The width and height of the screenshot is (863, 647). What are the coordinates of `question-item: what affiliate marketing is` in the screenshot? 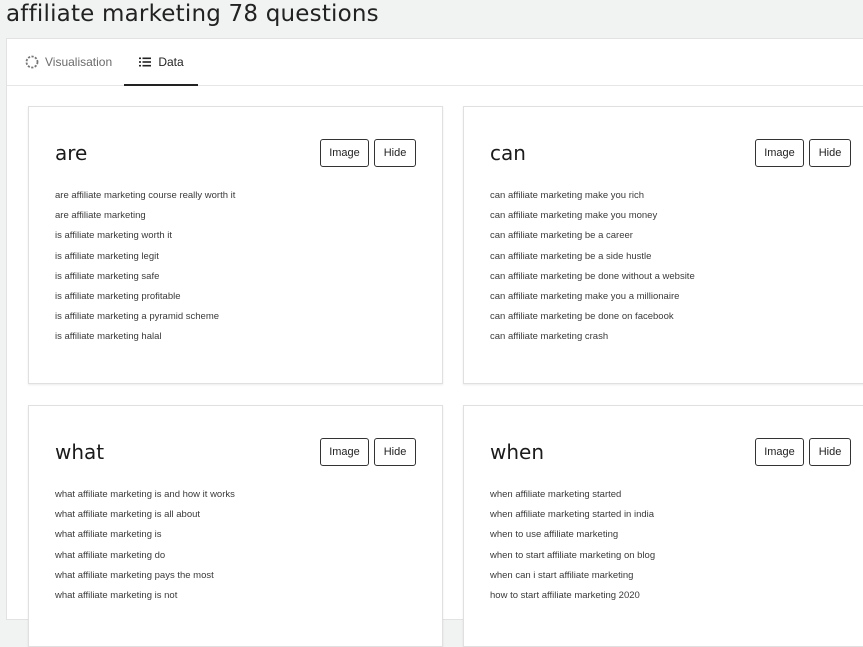 It's located at (145, 539).